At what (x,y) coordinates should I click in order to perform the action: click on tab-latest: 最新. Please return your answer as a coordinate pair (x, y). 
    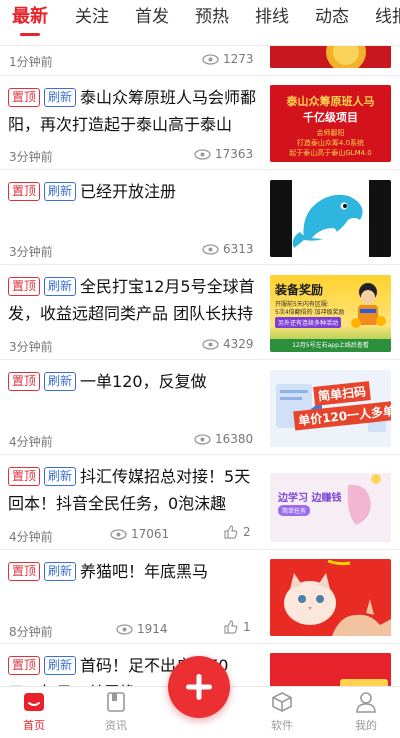
    Looking at the image, I should click on (30, 21).